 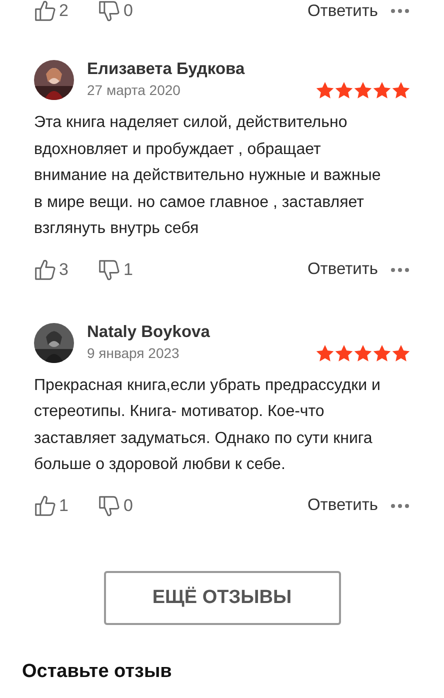 What do you see at coordinates (63, 11) in the screenshot?
I see `like-count: 2` at bounding box center [63, 11].